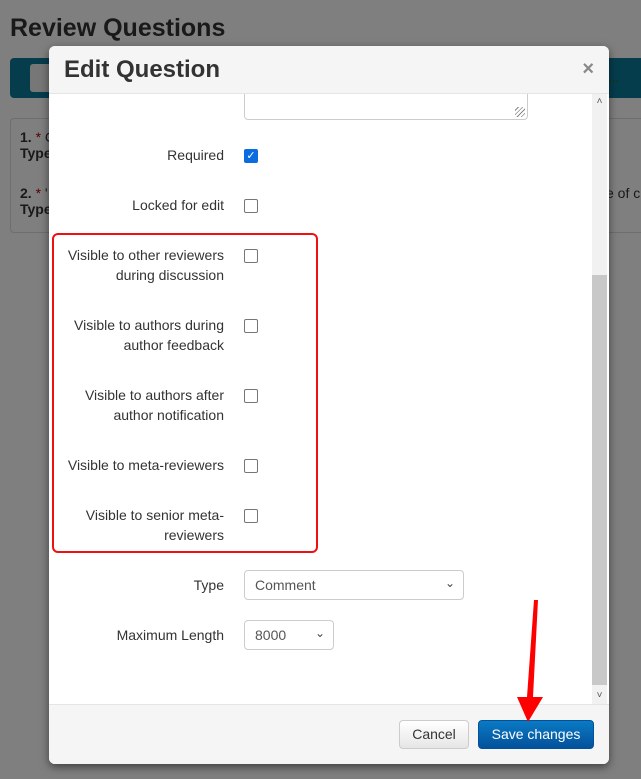 Image resolution: width=641 pixels, height=779 pixels. I want to click on required-label: Required, so click(195, 155).